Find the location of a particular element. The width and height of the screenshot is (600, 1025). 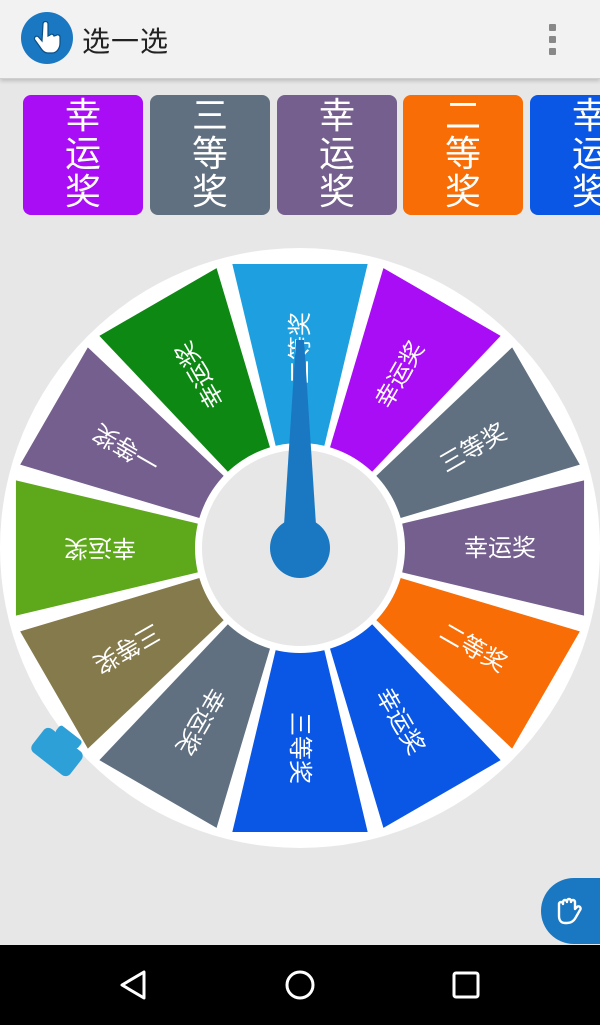

back-triangle-icon is located at coordinates (133, 985).